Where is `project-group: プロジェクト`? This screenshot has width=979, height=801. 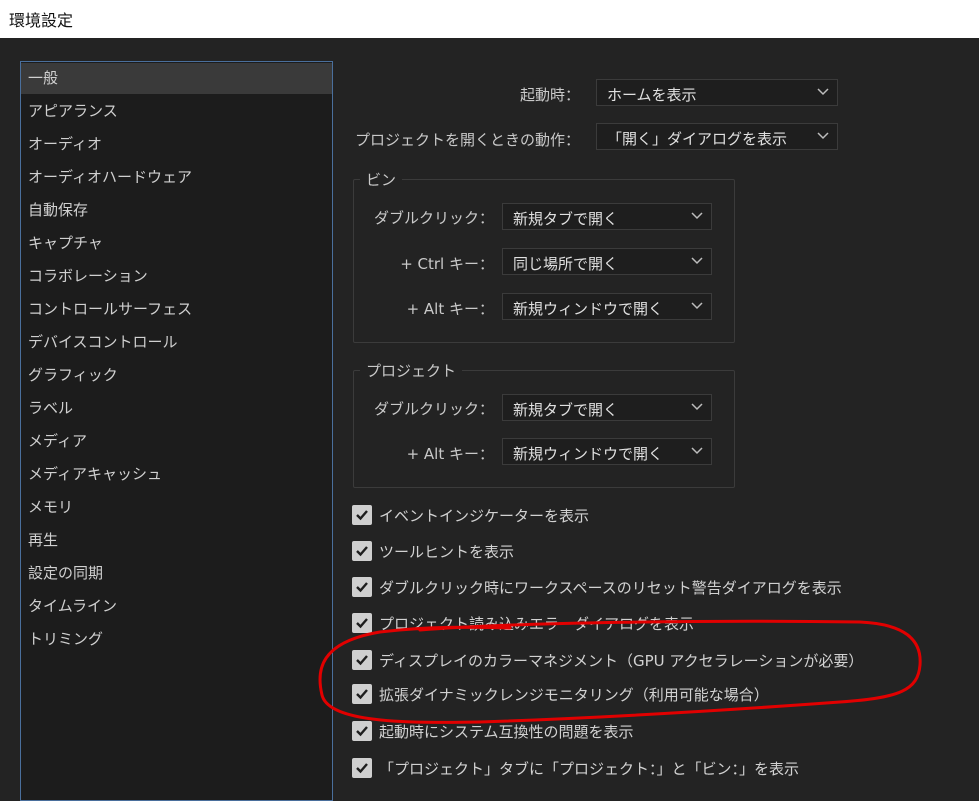
project-group: プロジェクト is located at coordinates (544, 424).